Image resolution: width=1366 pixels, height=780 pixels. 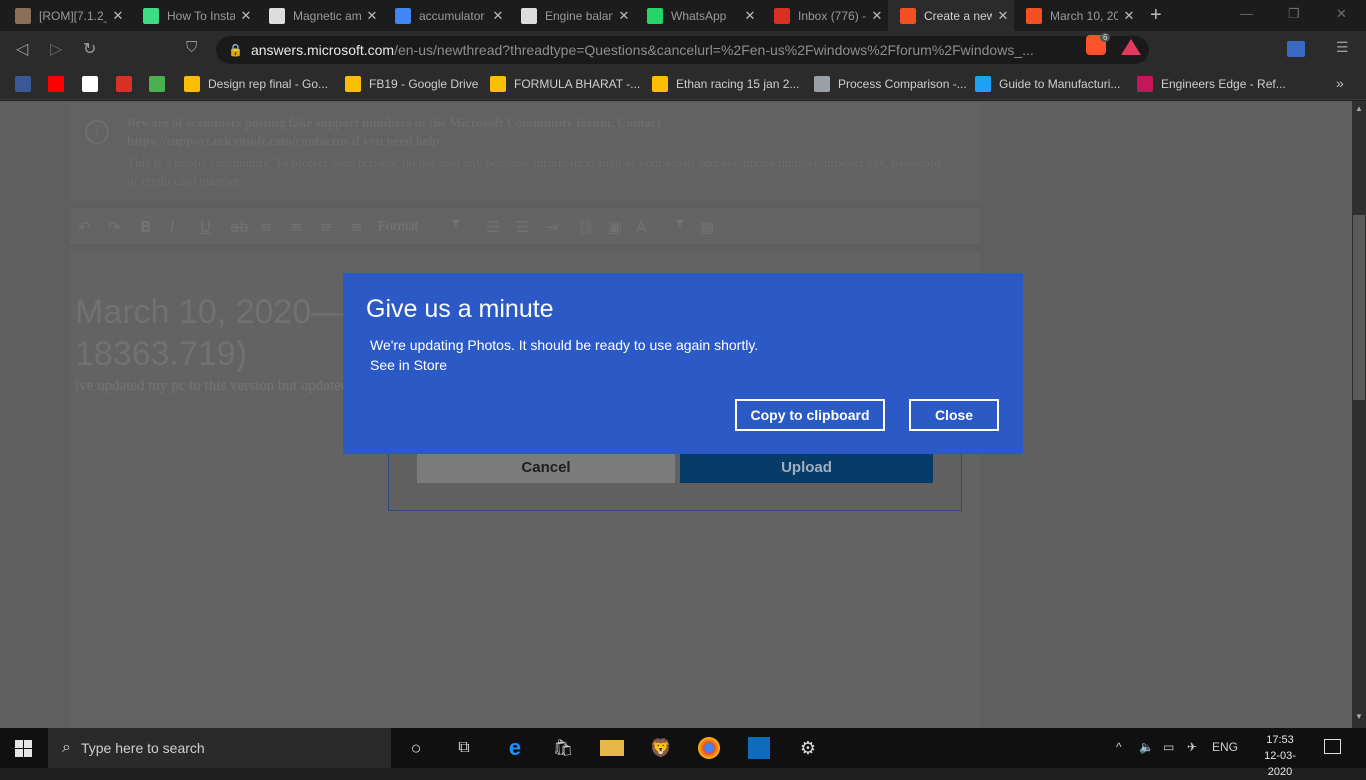 What do you see at coordinates (810, 415) in the screenshot?
I see `copy-to-clipboard-button: Copy to clipboard` at bounding box center [810, 415].